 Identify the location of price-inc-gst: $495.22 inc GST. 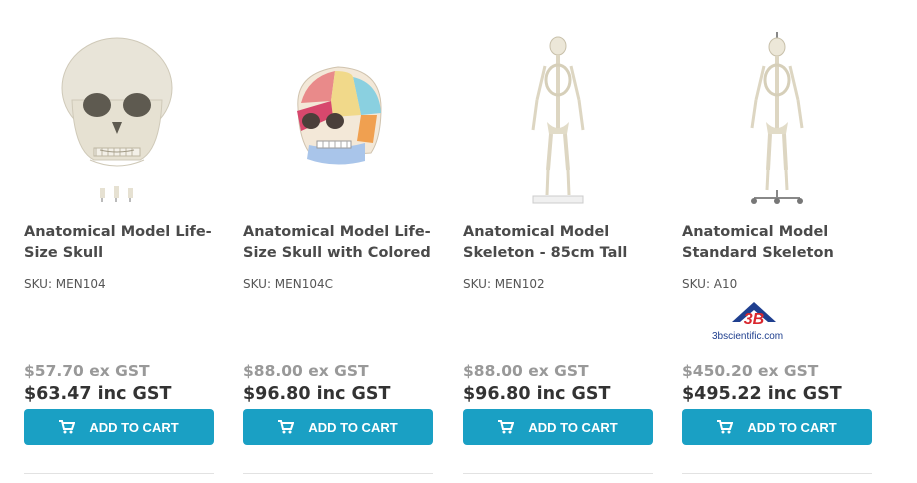
(762, 394).